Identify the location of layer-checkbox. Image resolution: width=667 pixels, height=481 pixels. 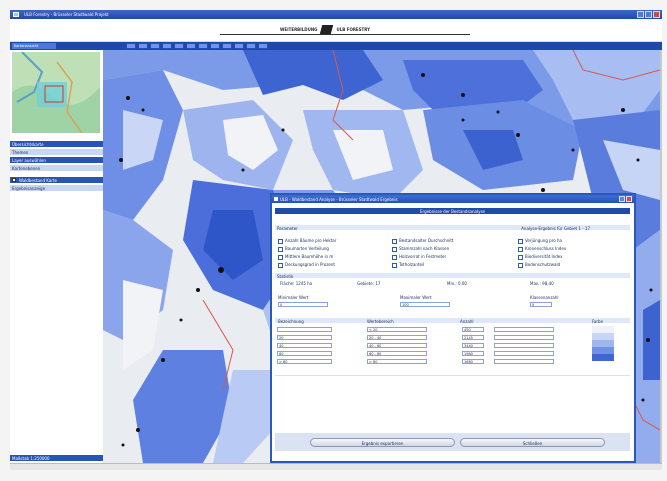
(14, 180).